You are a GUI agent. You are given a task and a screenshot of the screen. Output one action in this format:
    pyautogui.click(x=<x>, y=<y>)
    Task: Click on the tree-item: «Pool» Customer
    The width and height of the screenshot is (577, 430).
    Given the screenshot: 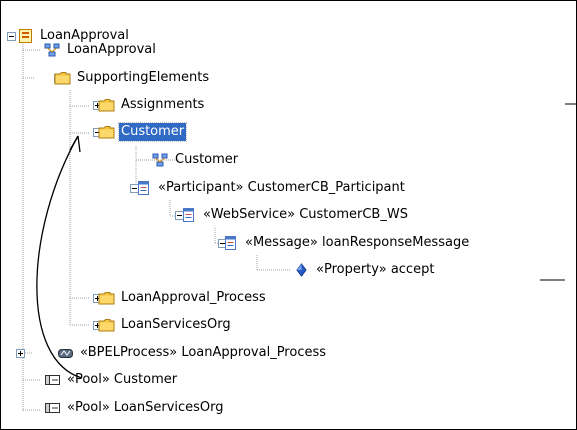 What is the action you would take?
    pyautogui.click(x=310, y=380)
    